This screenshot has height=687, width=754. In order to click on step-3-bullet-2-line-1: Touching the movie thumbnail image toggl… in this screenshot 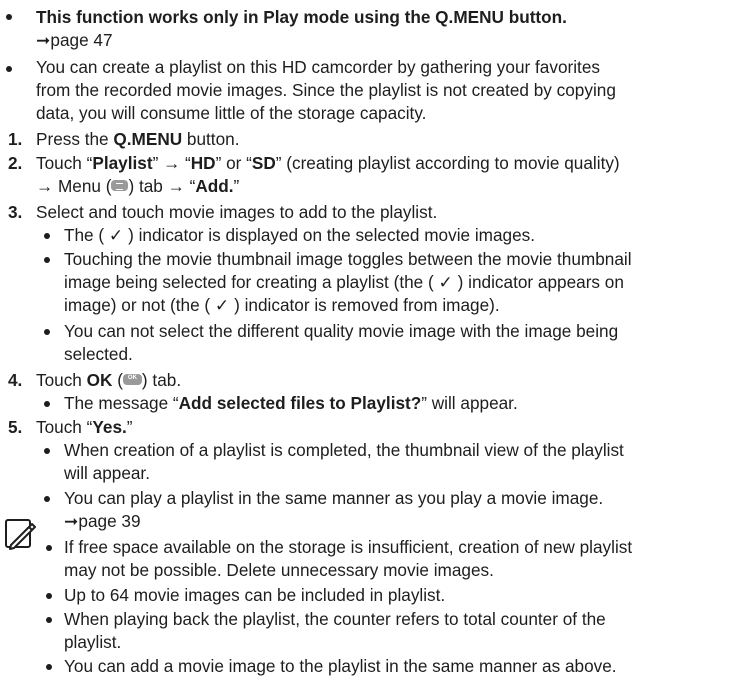, I will do `click(348, 259)`.